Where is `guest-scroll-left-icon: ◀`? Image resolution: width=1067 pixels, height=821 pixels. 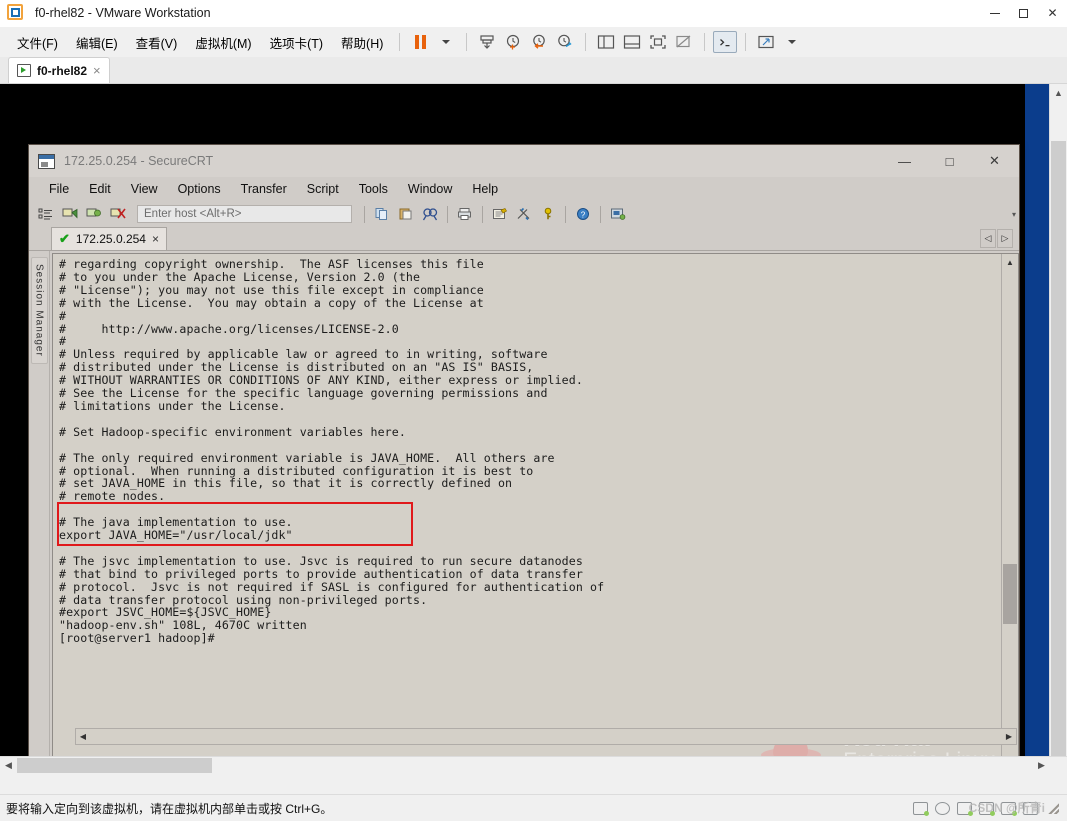 guest-scroll-left-icon: ◀ is located at coordinates (8, 765).